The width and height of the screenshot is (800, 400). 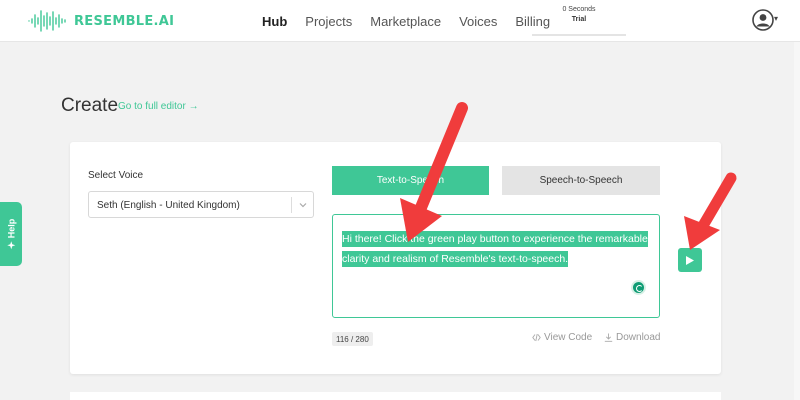 What do you see at coordinates (568, 337) in the screenshot?
I see `view-code-label: View Code` at bounding box center [568, 337].